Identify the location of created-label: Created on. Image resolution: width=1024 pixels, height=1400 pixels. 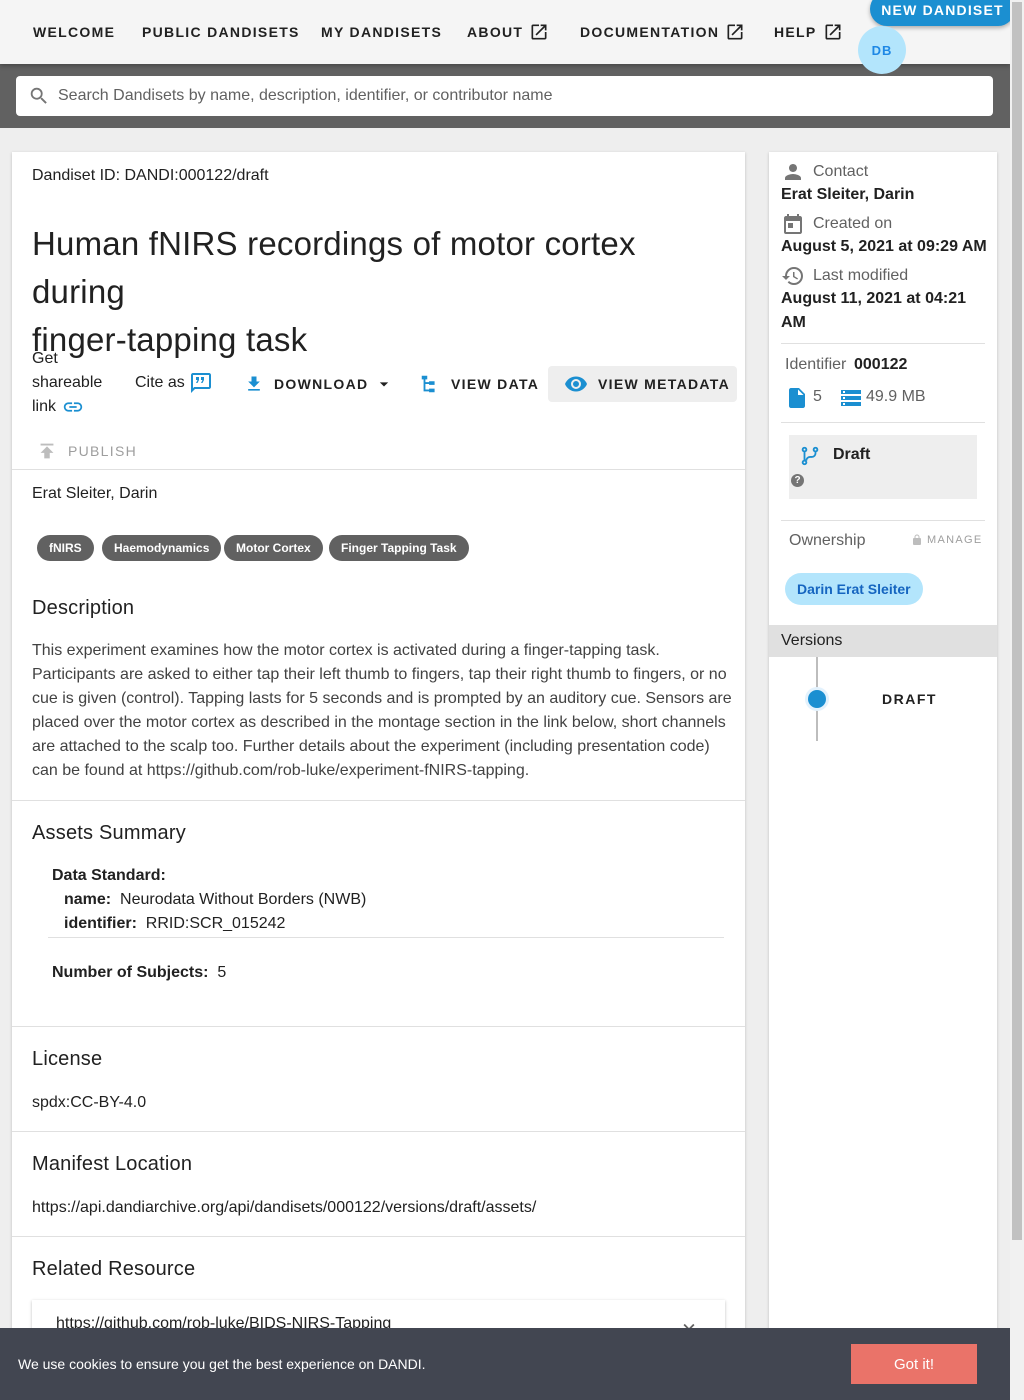
(853, 223).